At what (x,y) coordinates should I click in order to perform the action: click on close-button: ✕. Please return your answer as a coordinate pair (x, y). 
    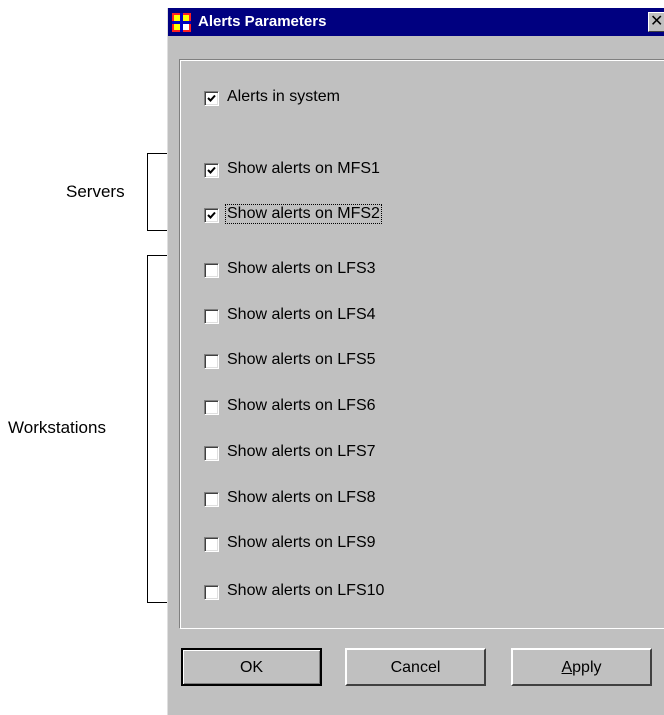
    Looking at the image, I should click on (656, 22).